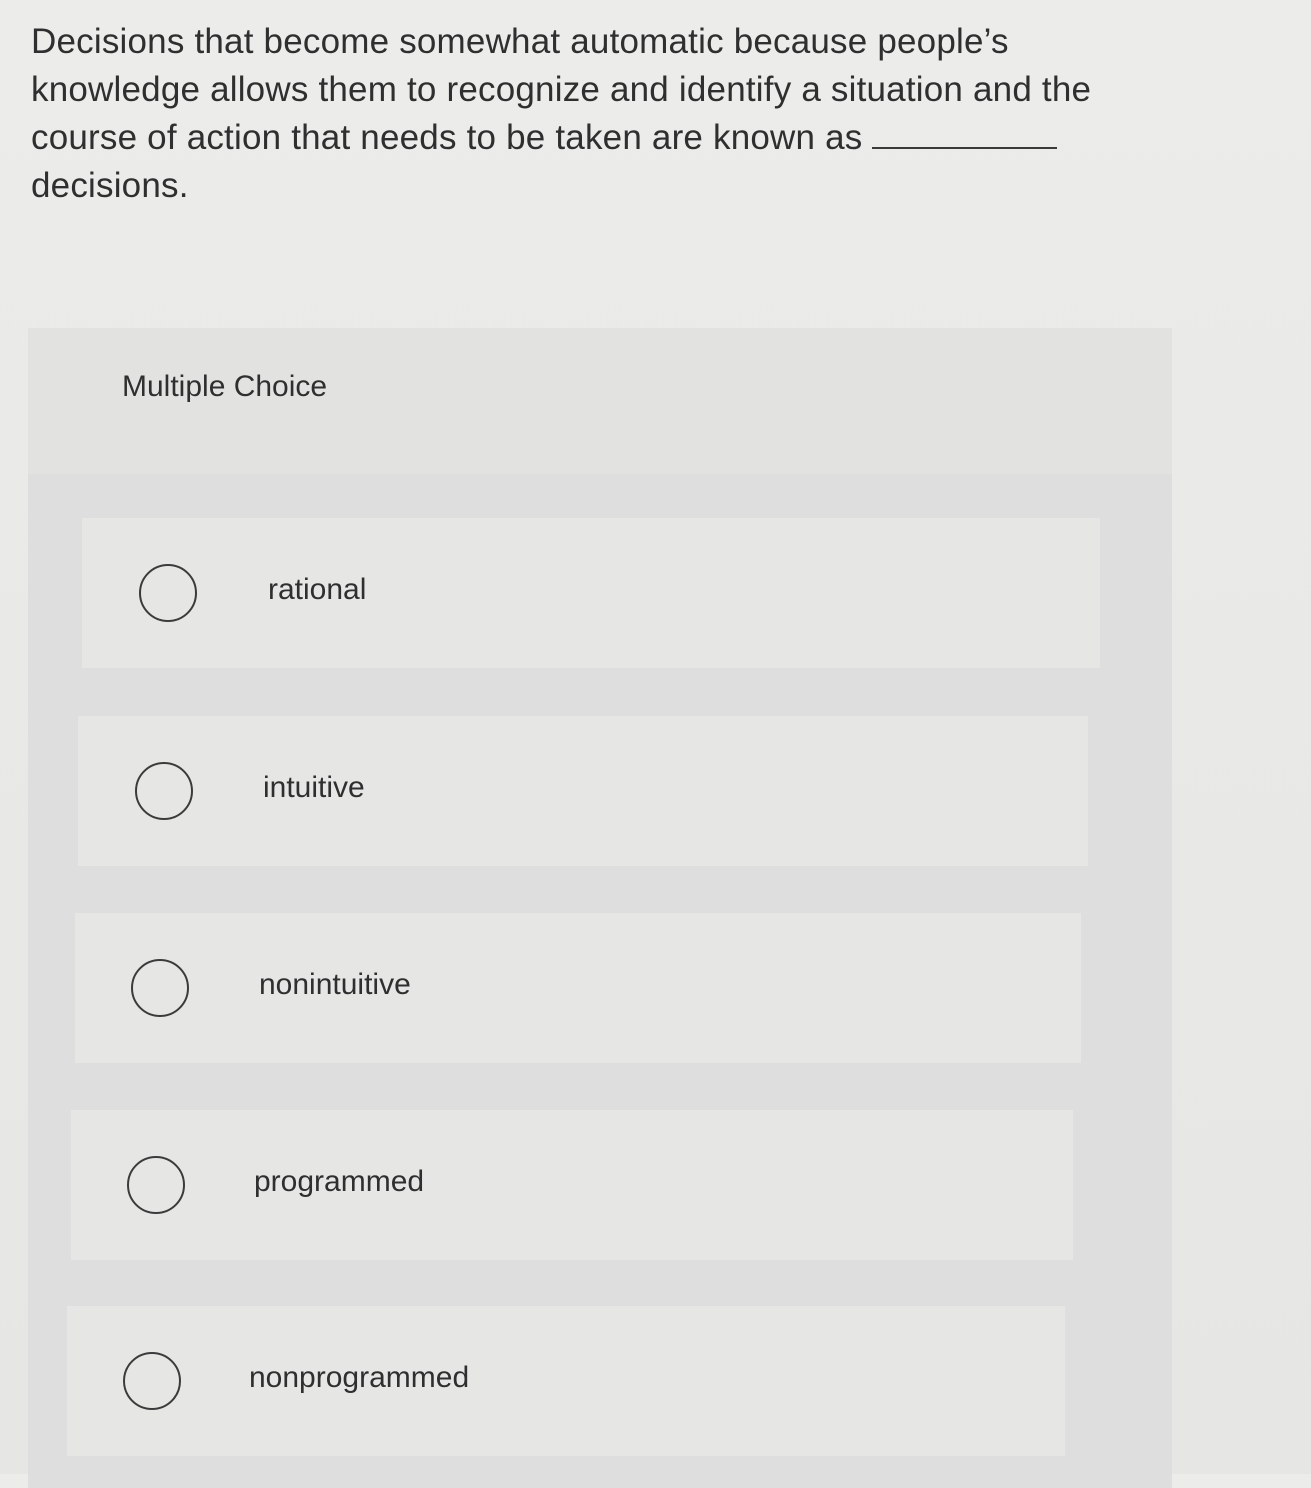  I want to click on option-nonprogrammed: nonprogrammed, so click(566, 1381).